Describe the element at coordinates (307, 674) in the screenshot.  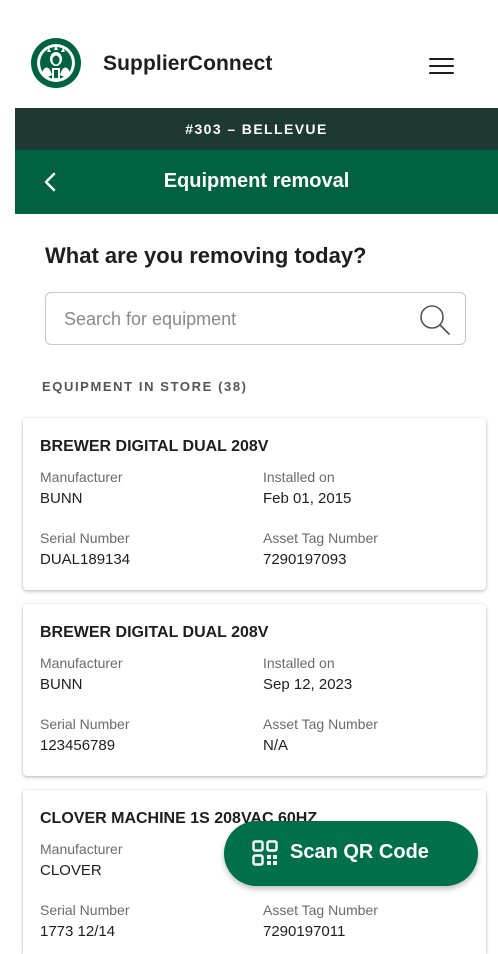
I see `installed-field: Installed on Sep 12, 2023` at that location.